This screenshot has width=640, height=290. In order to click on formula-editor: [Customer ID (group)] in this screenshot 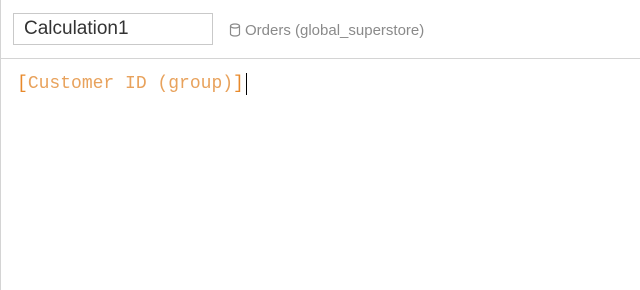, I will do `click(132, 84)`.